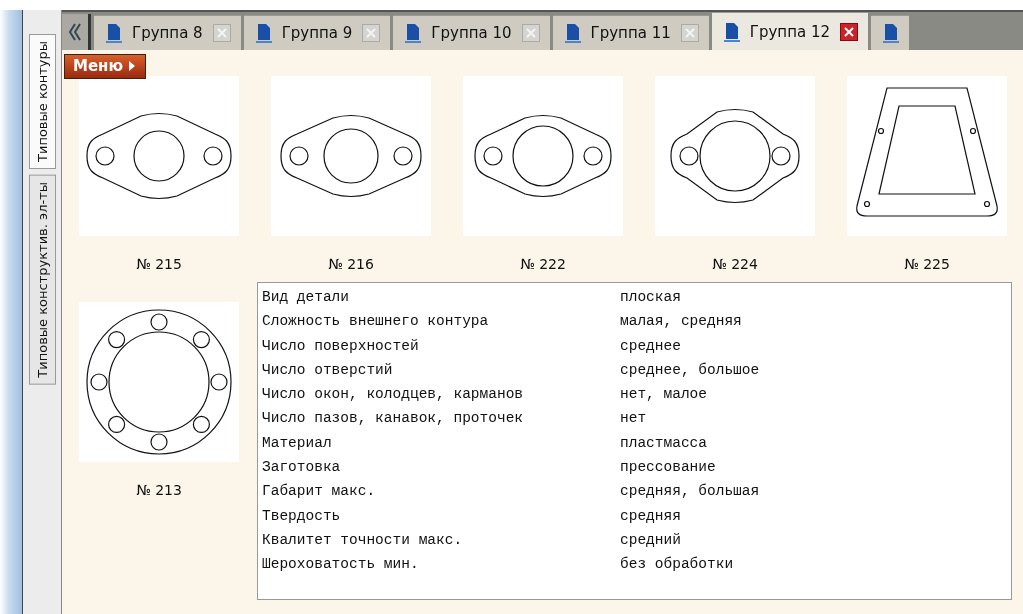 The width and height of the screenshot is (1023, 614). What do you see at coordinates (159, 264) in the screenshot?
I see `part-label: № 215` at bounding box center [159, 264].